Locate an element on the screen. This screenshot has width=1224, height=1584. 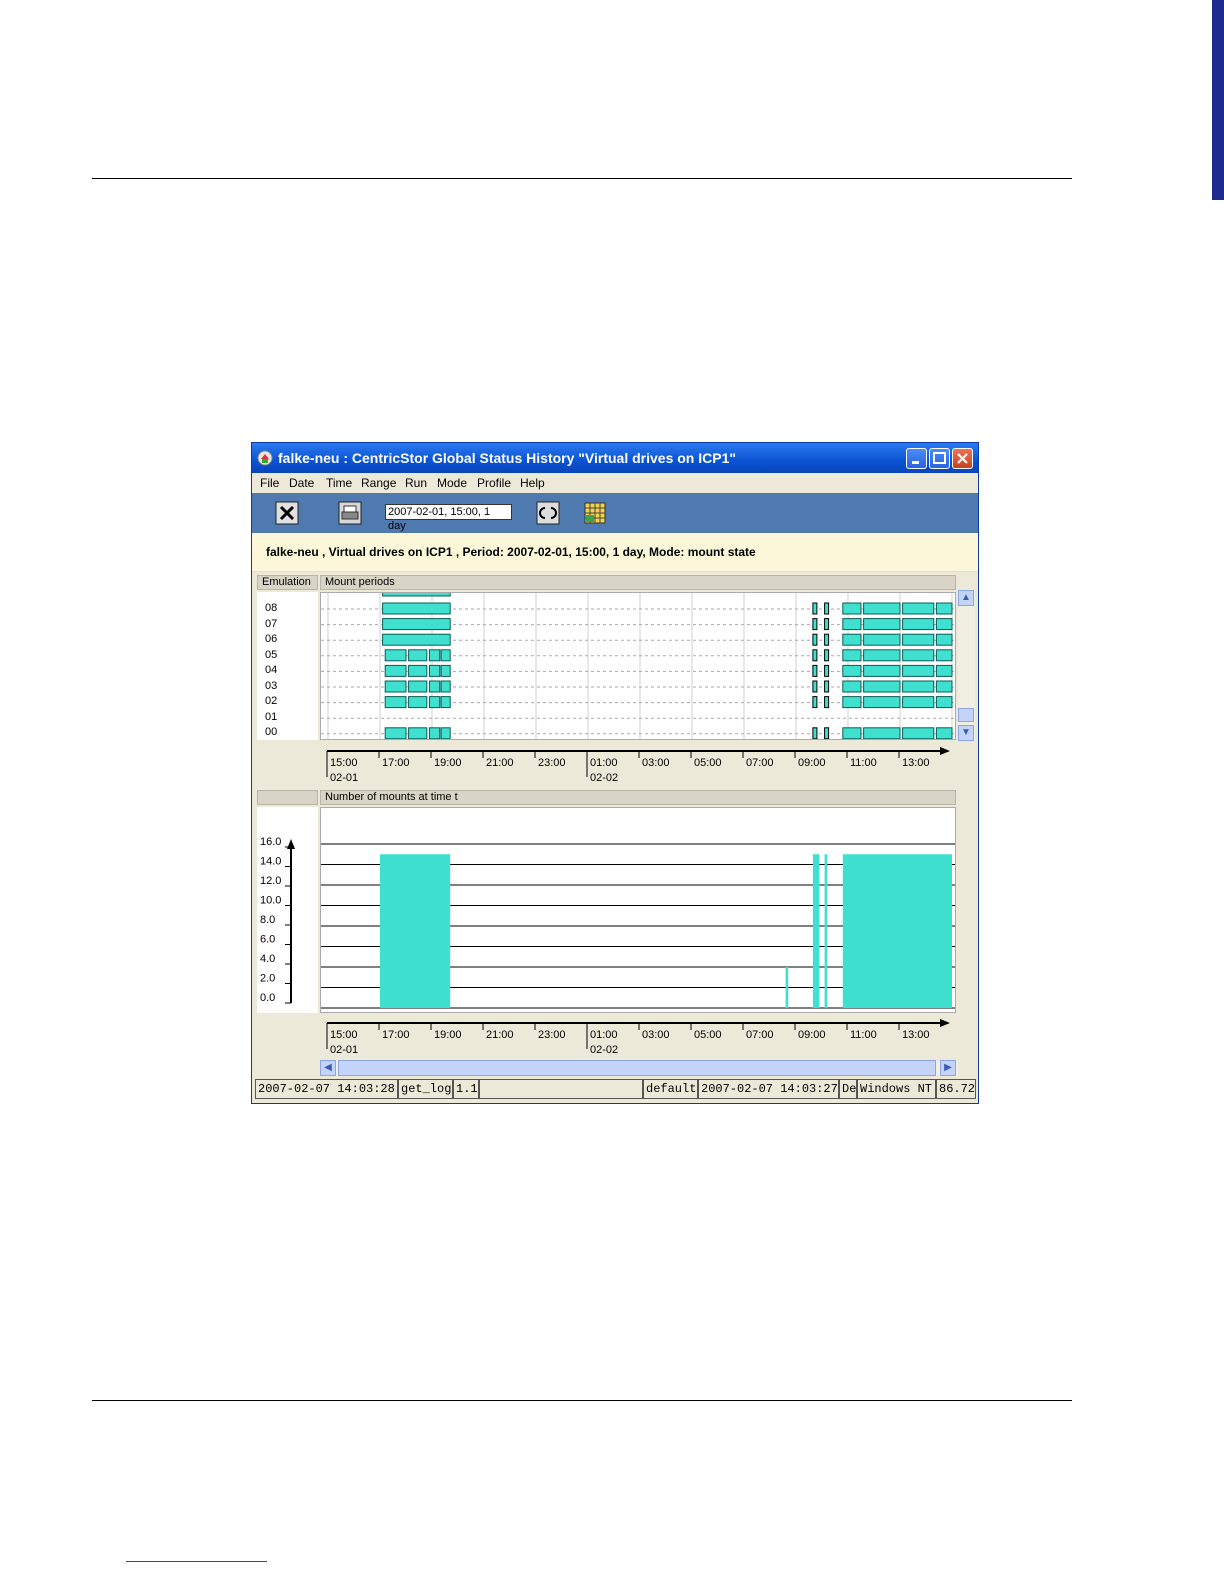
status-command: get_log is located at coordinates (425, 1089).